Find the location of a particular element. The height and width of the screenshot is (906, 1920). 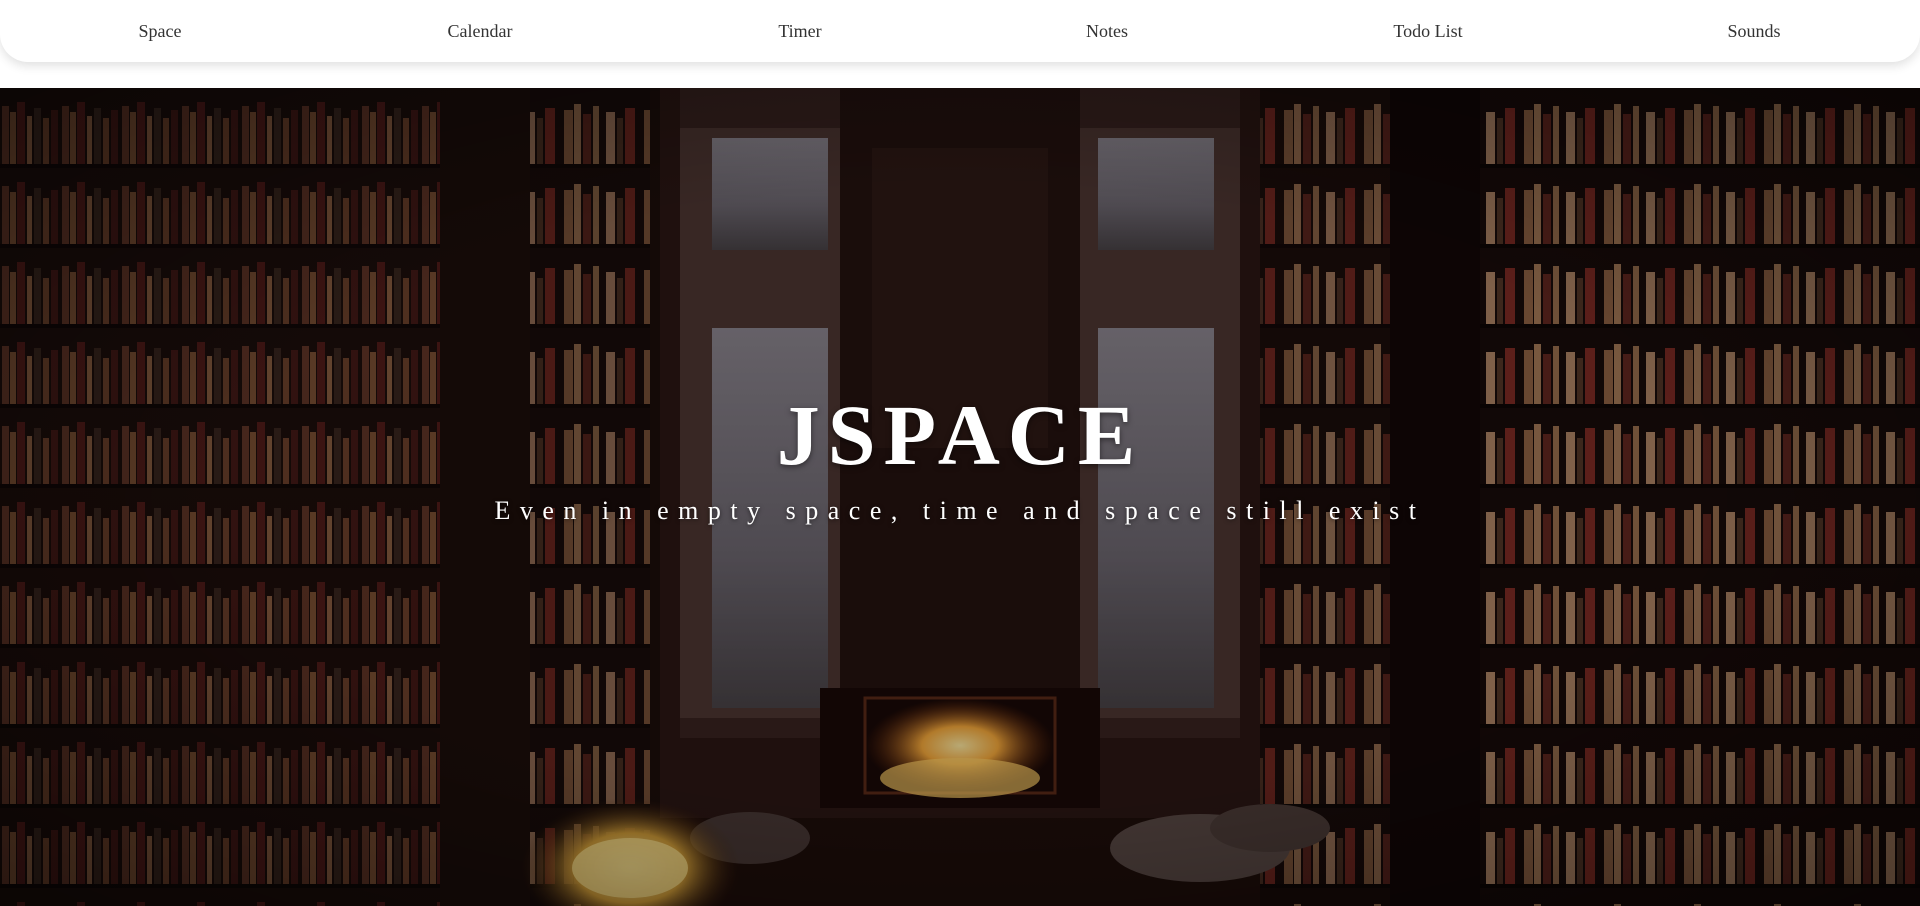

nav-item-calendar: Calendar is located at coordinates (480, 31).